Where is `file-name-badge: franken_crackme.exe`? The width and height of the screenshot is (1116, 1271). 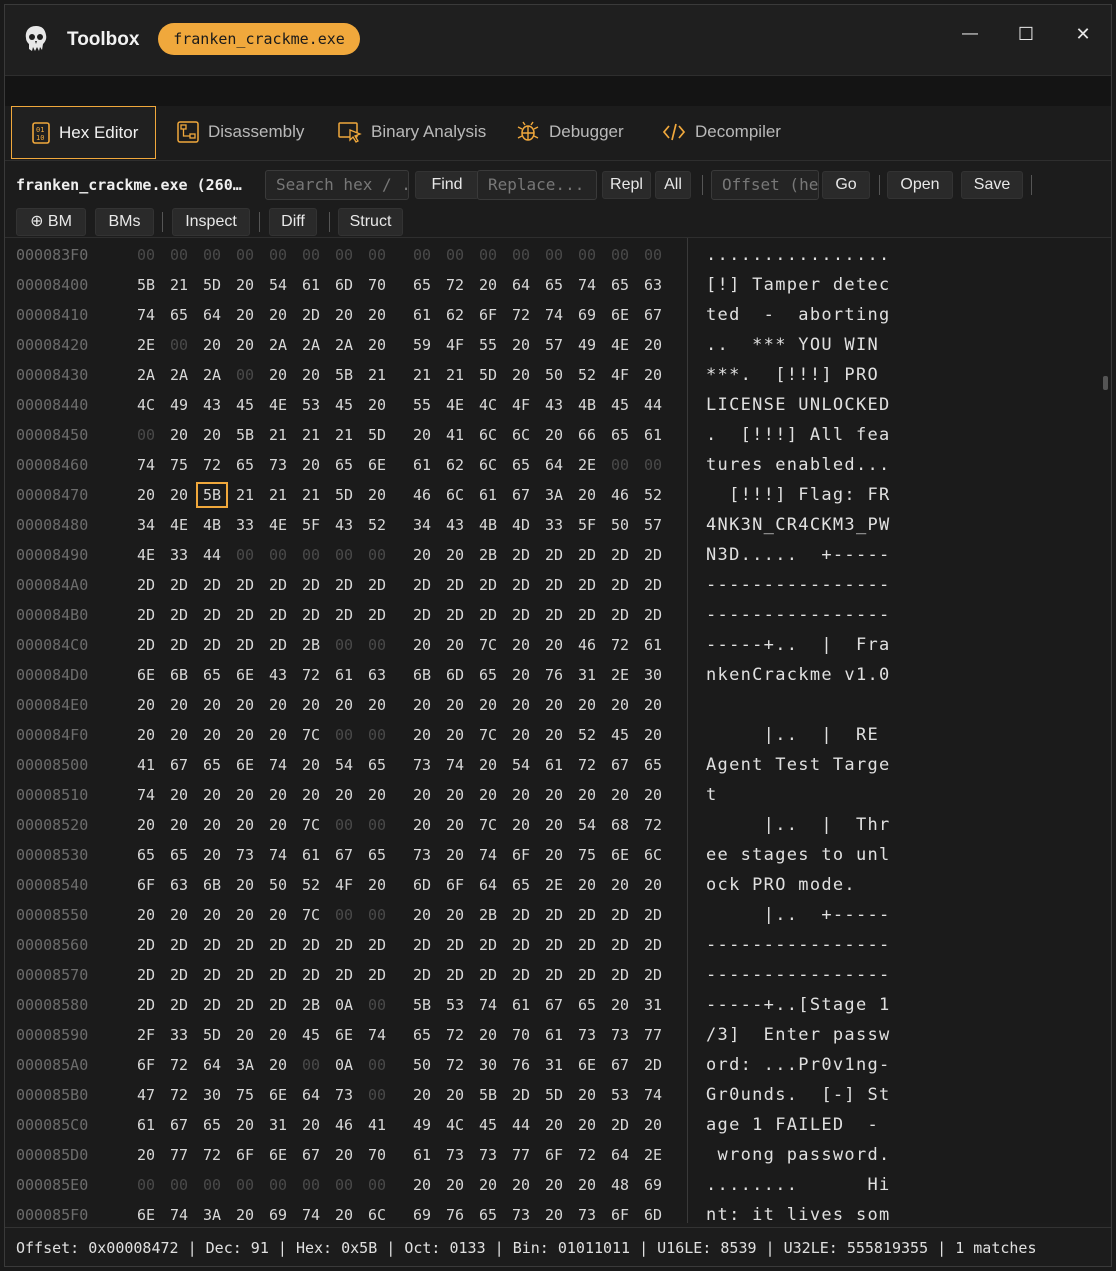
file-name-badge: franken_crackme.exe is located at coordinates (259, 39).